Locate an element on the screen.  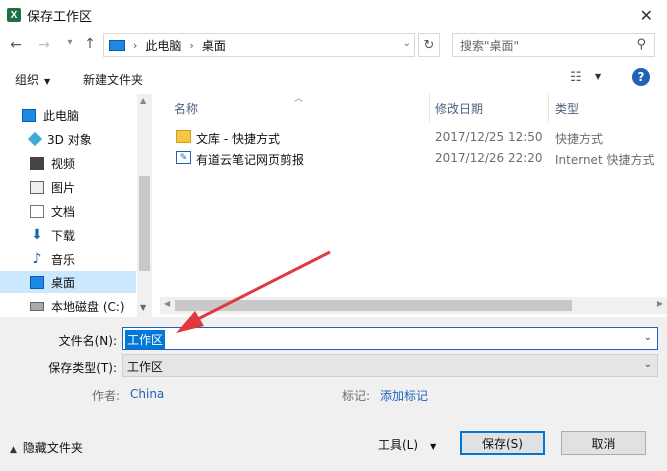
search-icon: ⚲ is located at coordinates (641, 44).